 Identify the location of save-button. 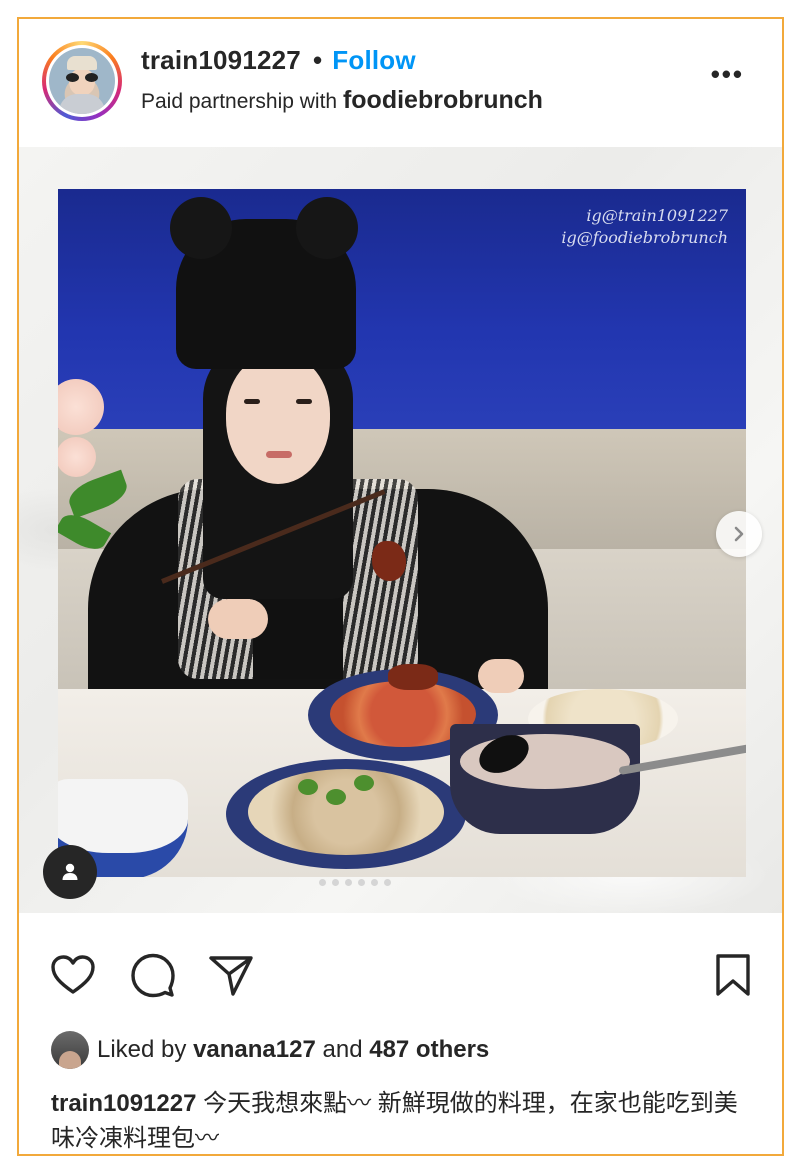
(733, 975).